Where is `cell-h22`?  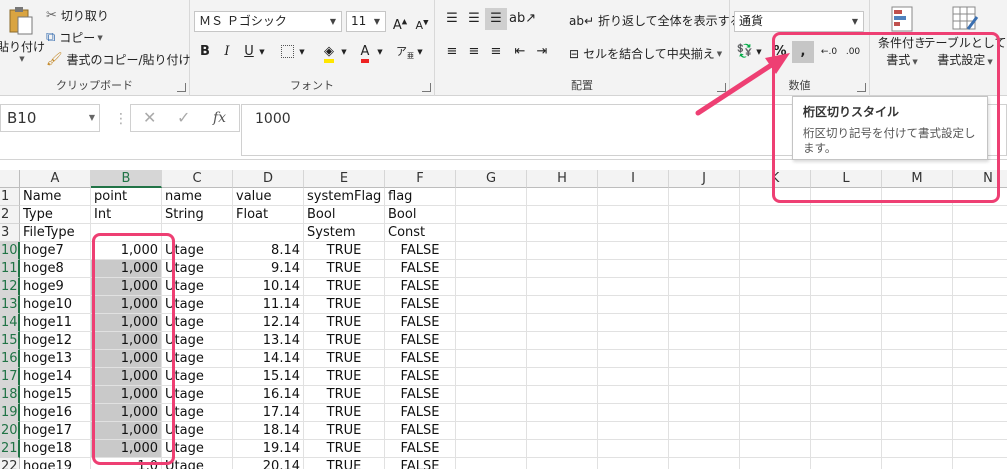 cell-h22 is located at coordinates (562, 463).